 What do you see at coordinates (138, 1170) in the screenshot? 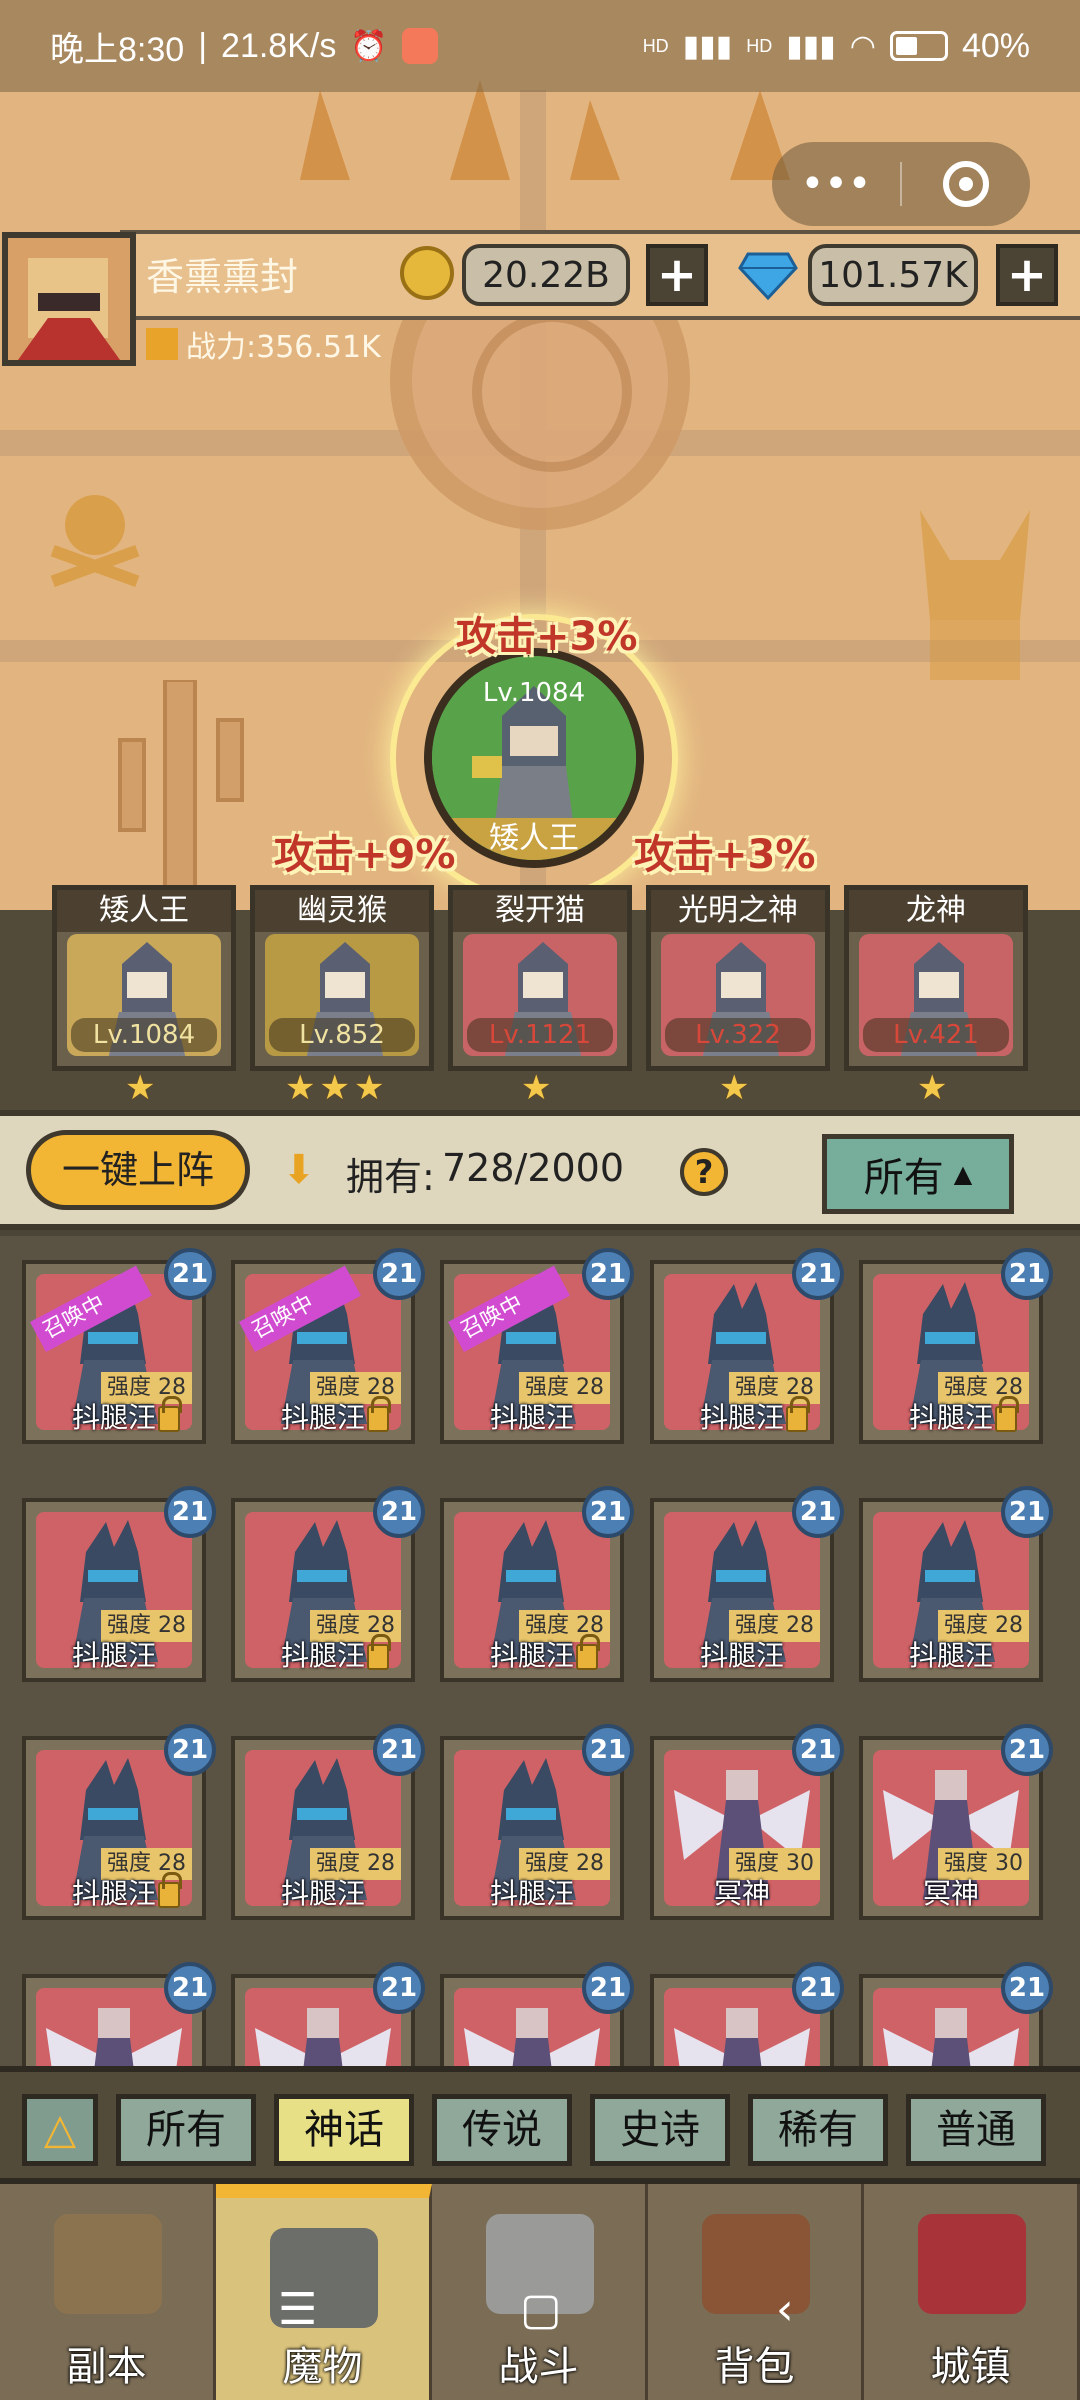
I see `auto-deploy-button: 一键上阵` at bounding box center [138, 1170].